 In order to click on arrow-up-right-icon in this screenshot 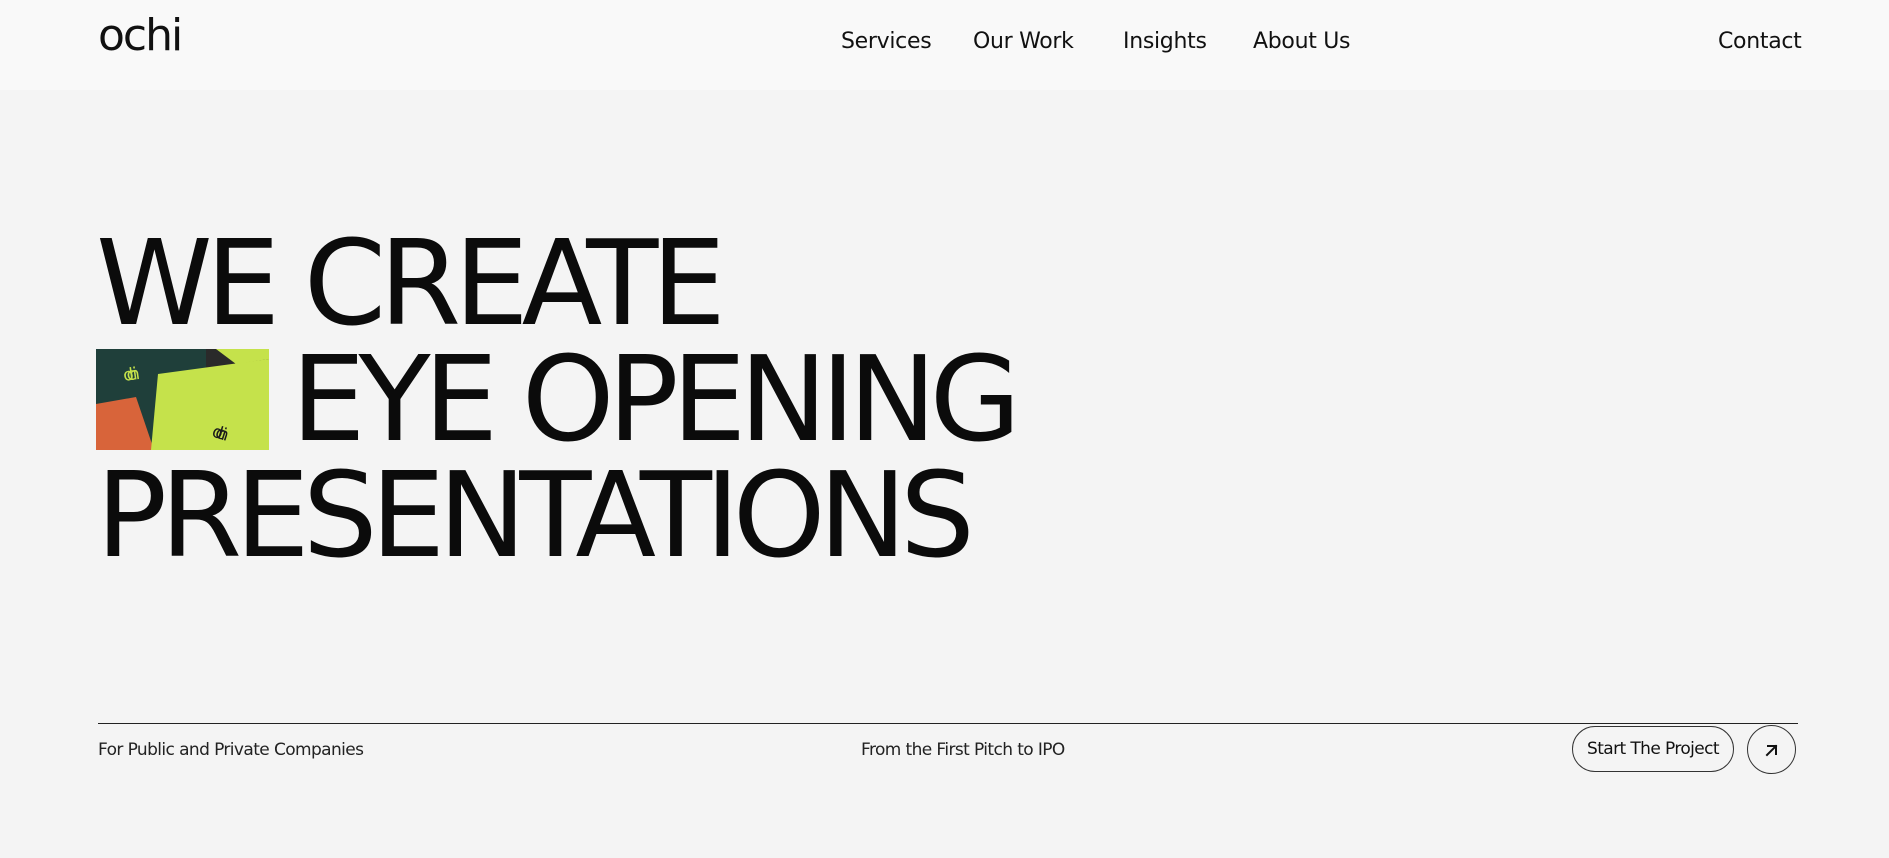, I will do `click(1771, 750)`.